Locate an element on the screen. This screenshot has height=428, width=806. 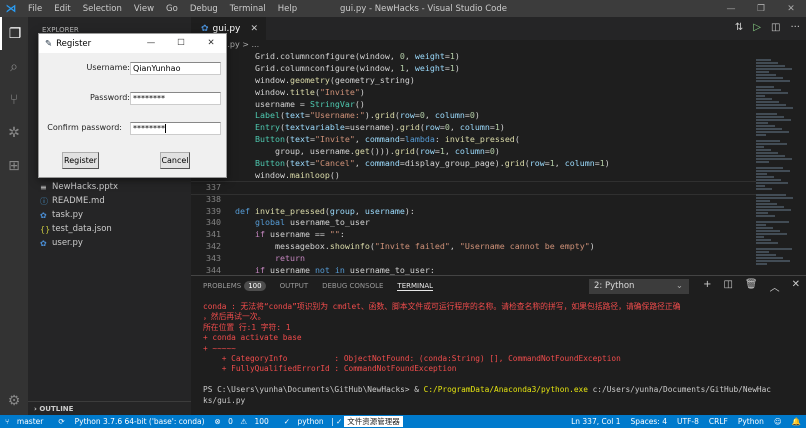
search-icon: ⌕ is located at coordinates (14, 66).